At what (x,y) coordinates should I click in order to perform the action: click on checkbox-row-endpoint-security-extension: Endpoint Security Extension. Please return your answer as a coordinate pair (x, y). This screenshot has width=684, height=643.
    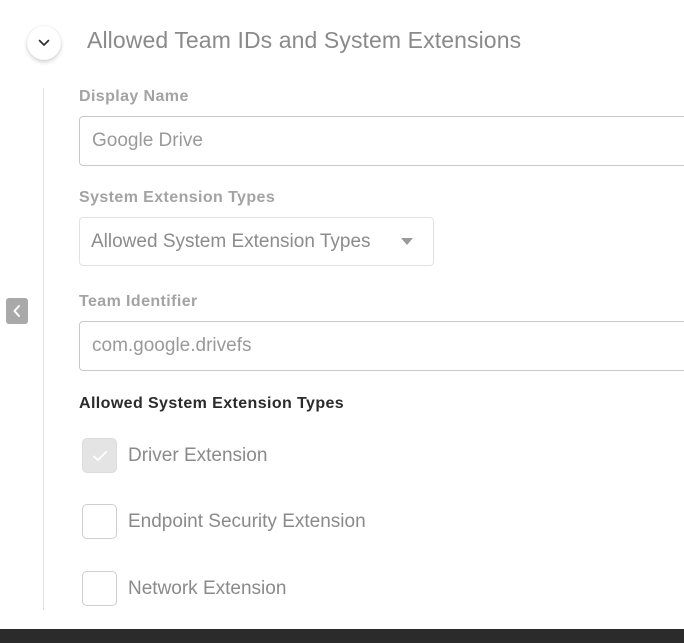
    Looking at the image, I should click on (224, 521).